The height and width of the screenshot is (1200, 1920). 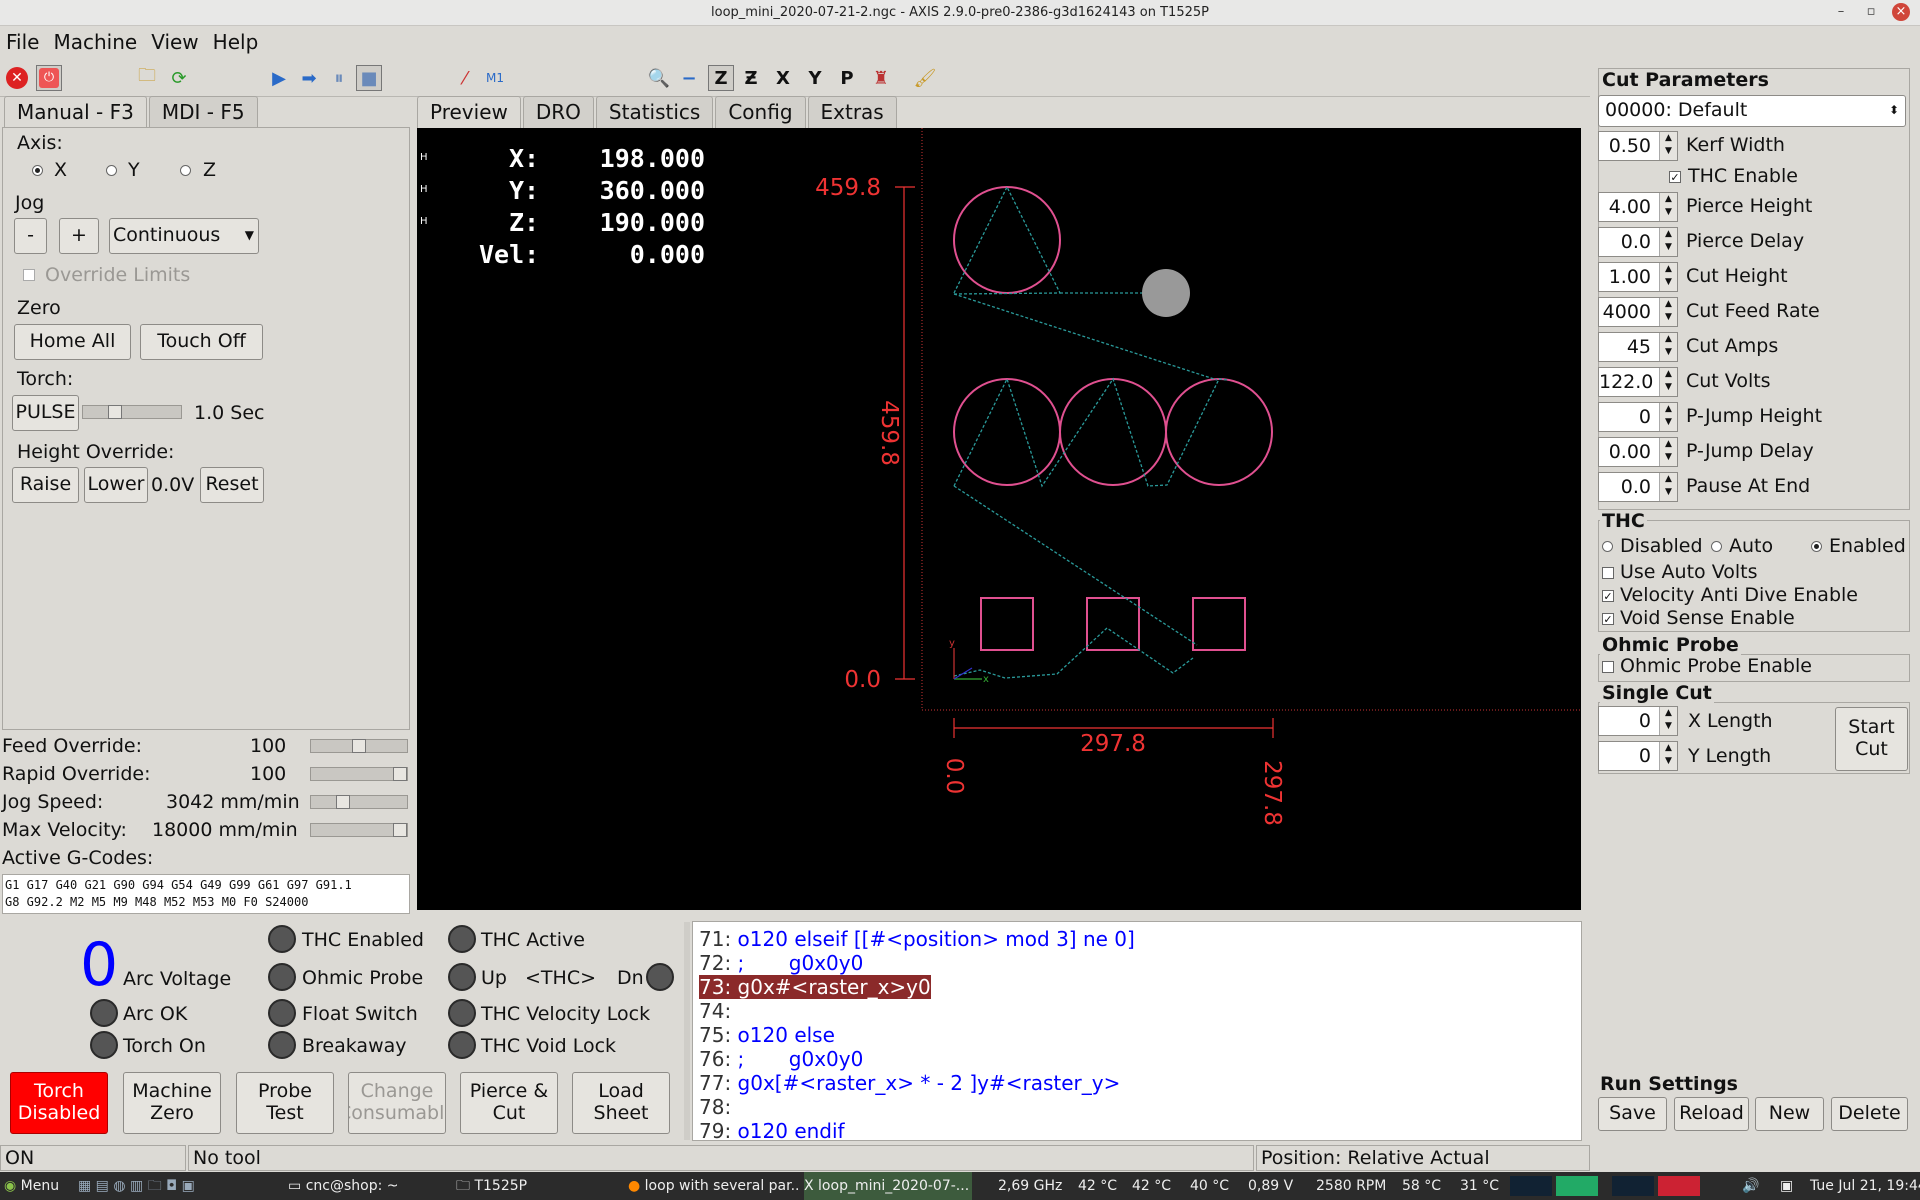 What do you see at coordinates (359, 830) in the screenshot?
I see `max-velocity-slider` at bounding box center [359, 830].